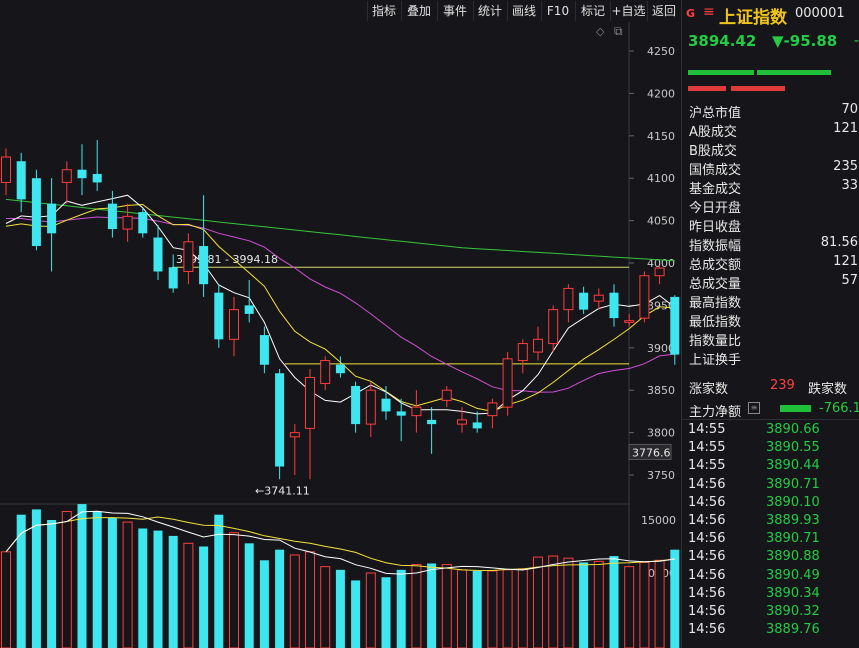 The width and height of the screenshot is (859, 648). Describe the element at coordinates (618, 31) in the screenshot. I see `chart-copy-icon: ⧉` at that location.